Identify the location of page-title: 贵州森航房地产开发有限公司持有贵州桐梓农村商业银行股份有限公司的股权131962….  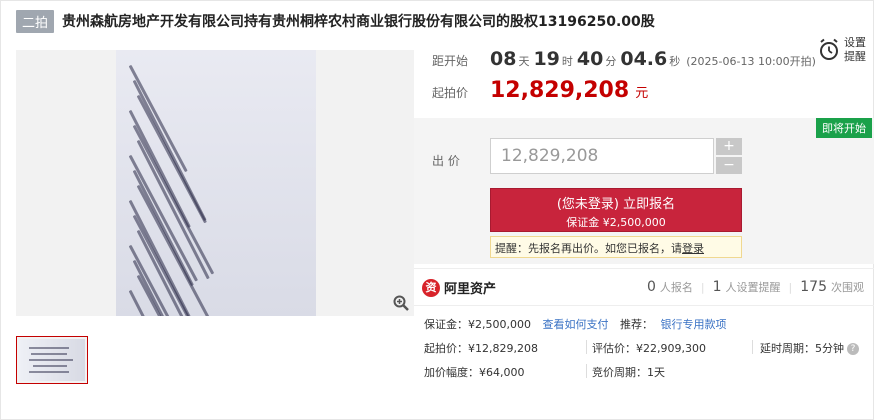
(358, 22).